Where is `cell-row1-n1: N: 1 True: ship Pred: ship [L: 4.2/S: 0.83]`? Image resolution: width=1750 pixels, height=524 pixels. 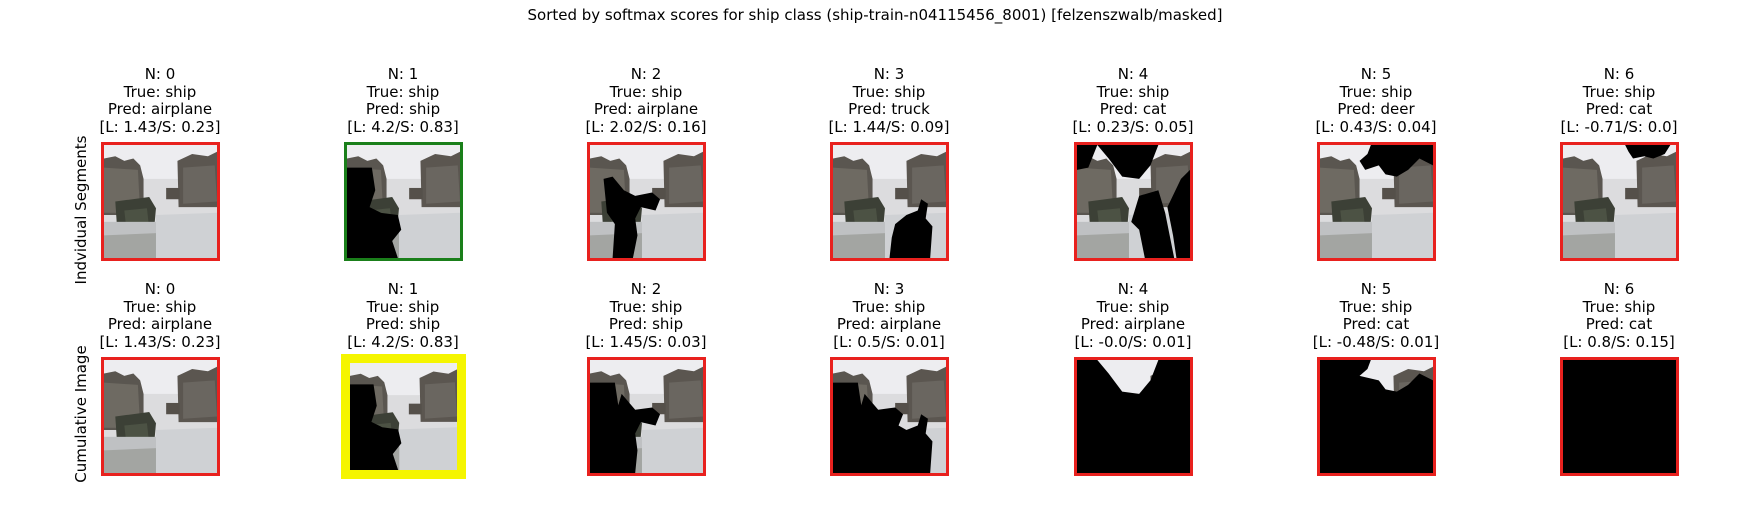 cell-row1-n1: N: 1 True: ship Pred: ship [L: 4.2/S: 0.83] is located at coordinates (403, 379).